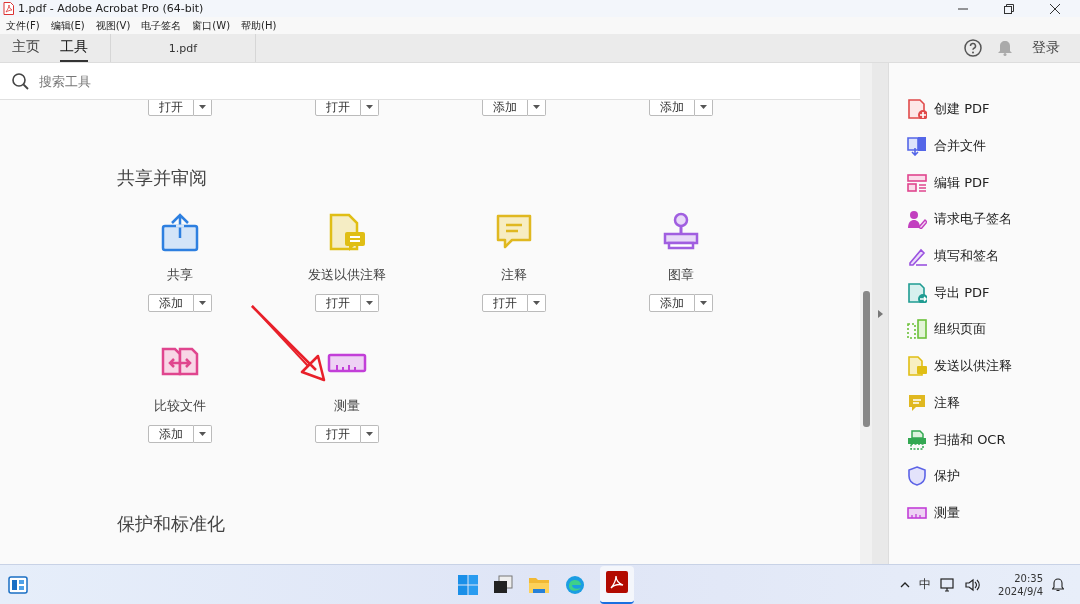  What do you see at coordinates (346, 406) in the screenshot?
I see `tool-name: 测量` at bounding box center [346, 406].